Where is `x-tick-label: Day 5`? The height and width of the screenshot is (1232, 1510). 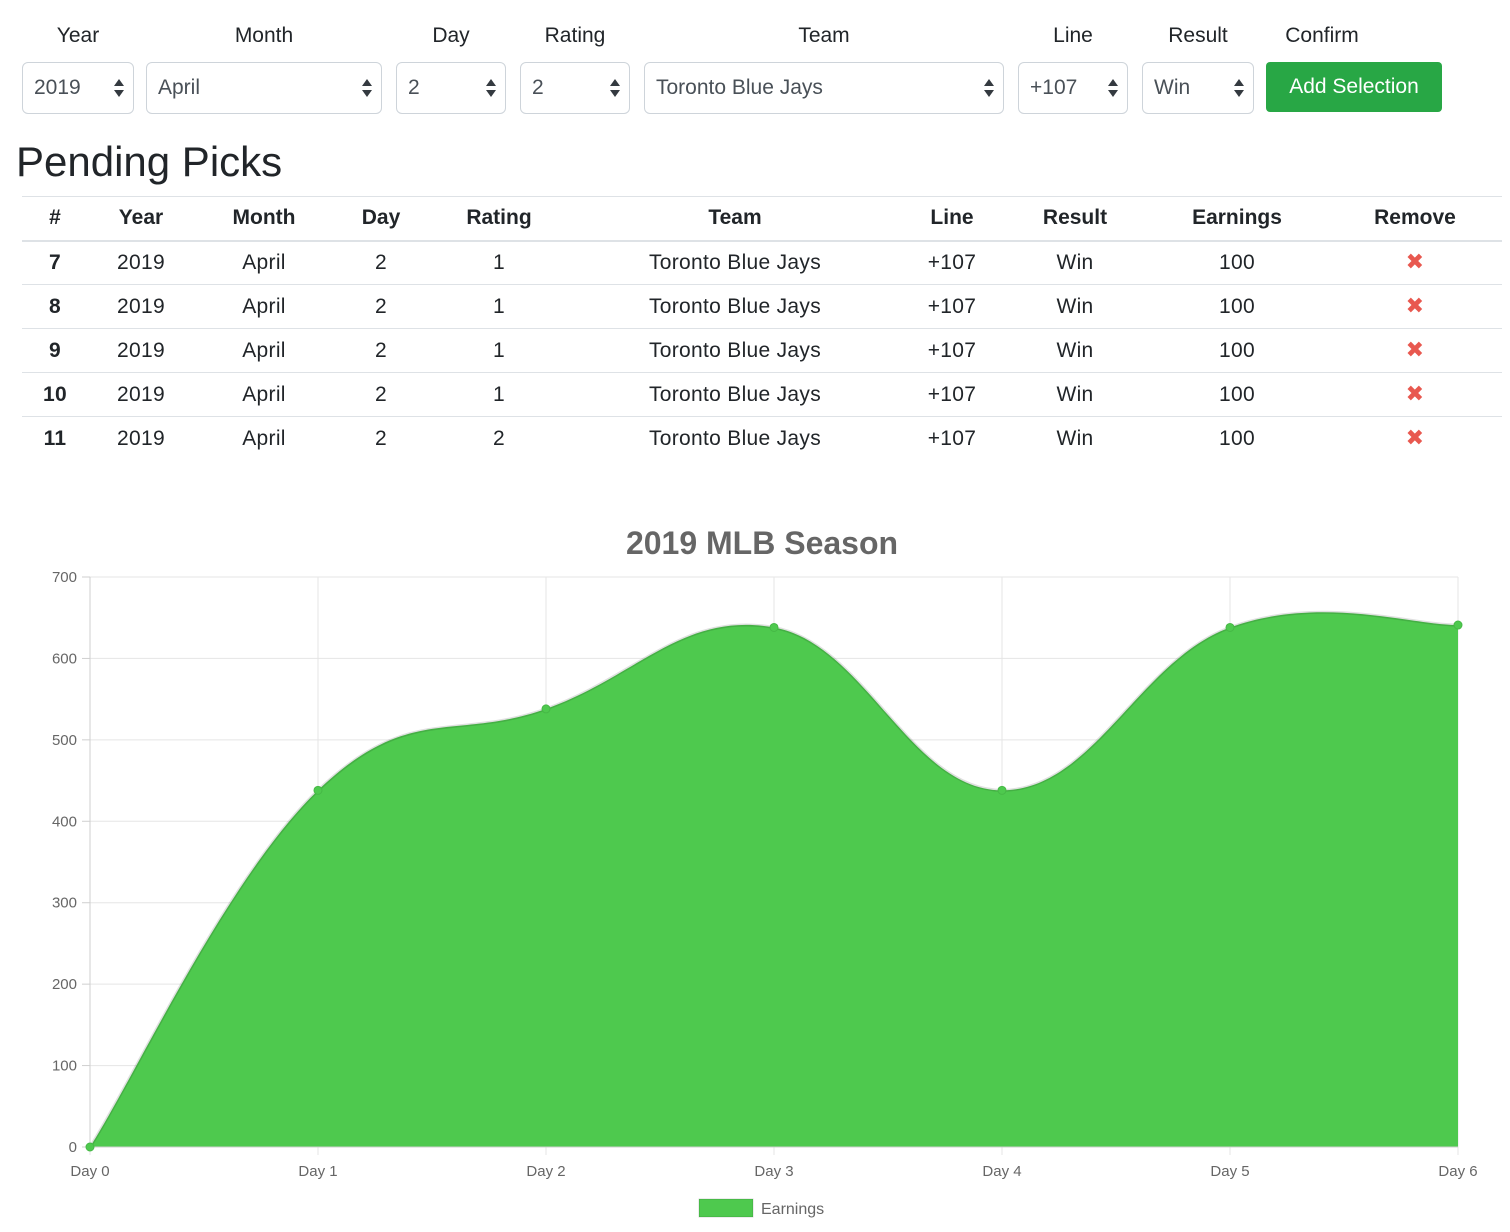 x-tick-label: Day 5 is located at coordinates (1229, 1171).